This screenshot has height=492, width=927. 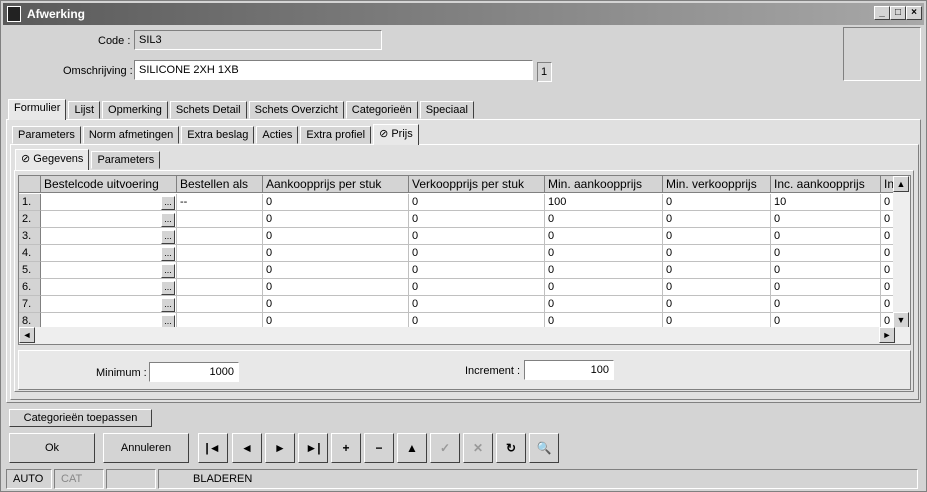 I want to click on annuleren-button: Annuleren, so click(x=146, y=448).